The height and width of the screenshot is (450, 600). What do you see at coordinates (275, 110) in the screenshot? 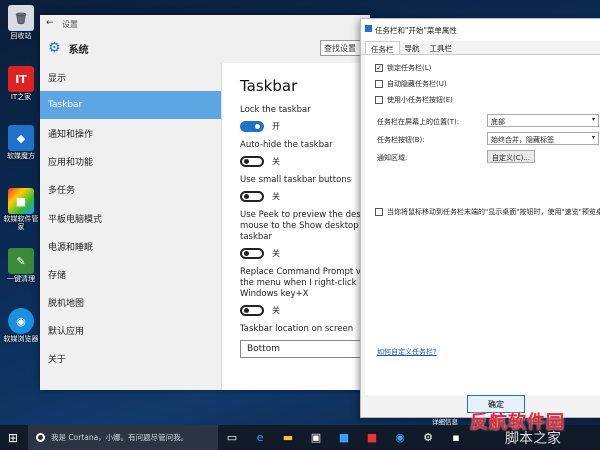
I see `option-label: Lock the taskbar` at bounding box center [275, 110].